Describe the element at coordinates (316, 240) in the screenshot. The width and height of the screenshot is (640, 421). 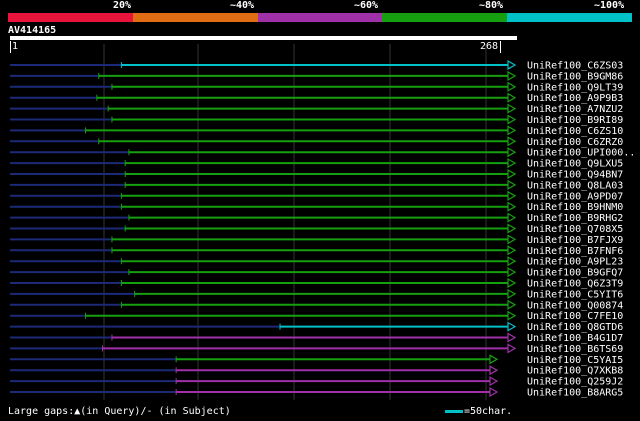
I see `hit-row: UniRef100_B7FJX9` at that location.